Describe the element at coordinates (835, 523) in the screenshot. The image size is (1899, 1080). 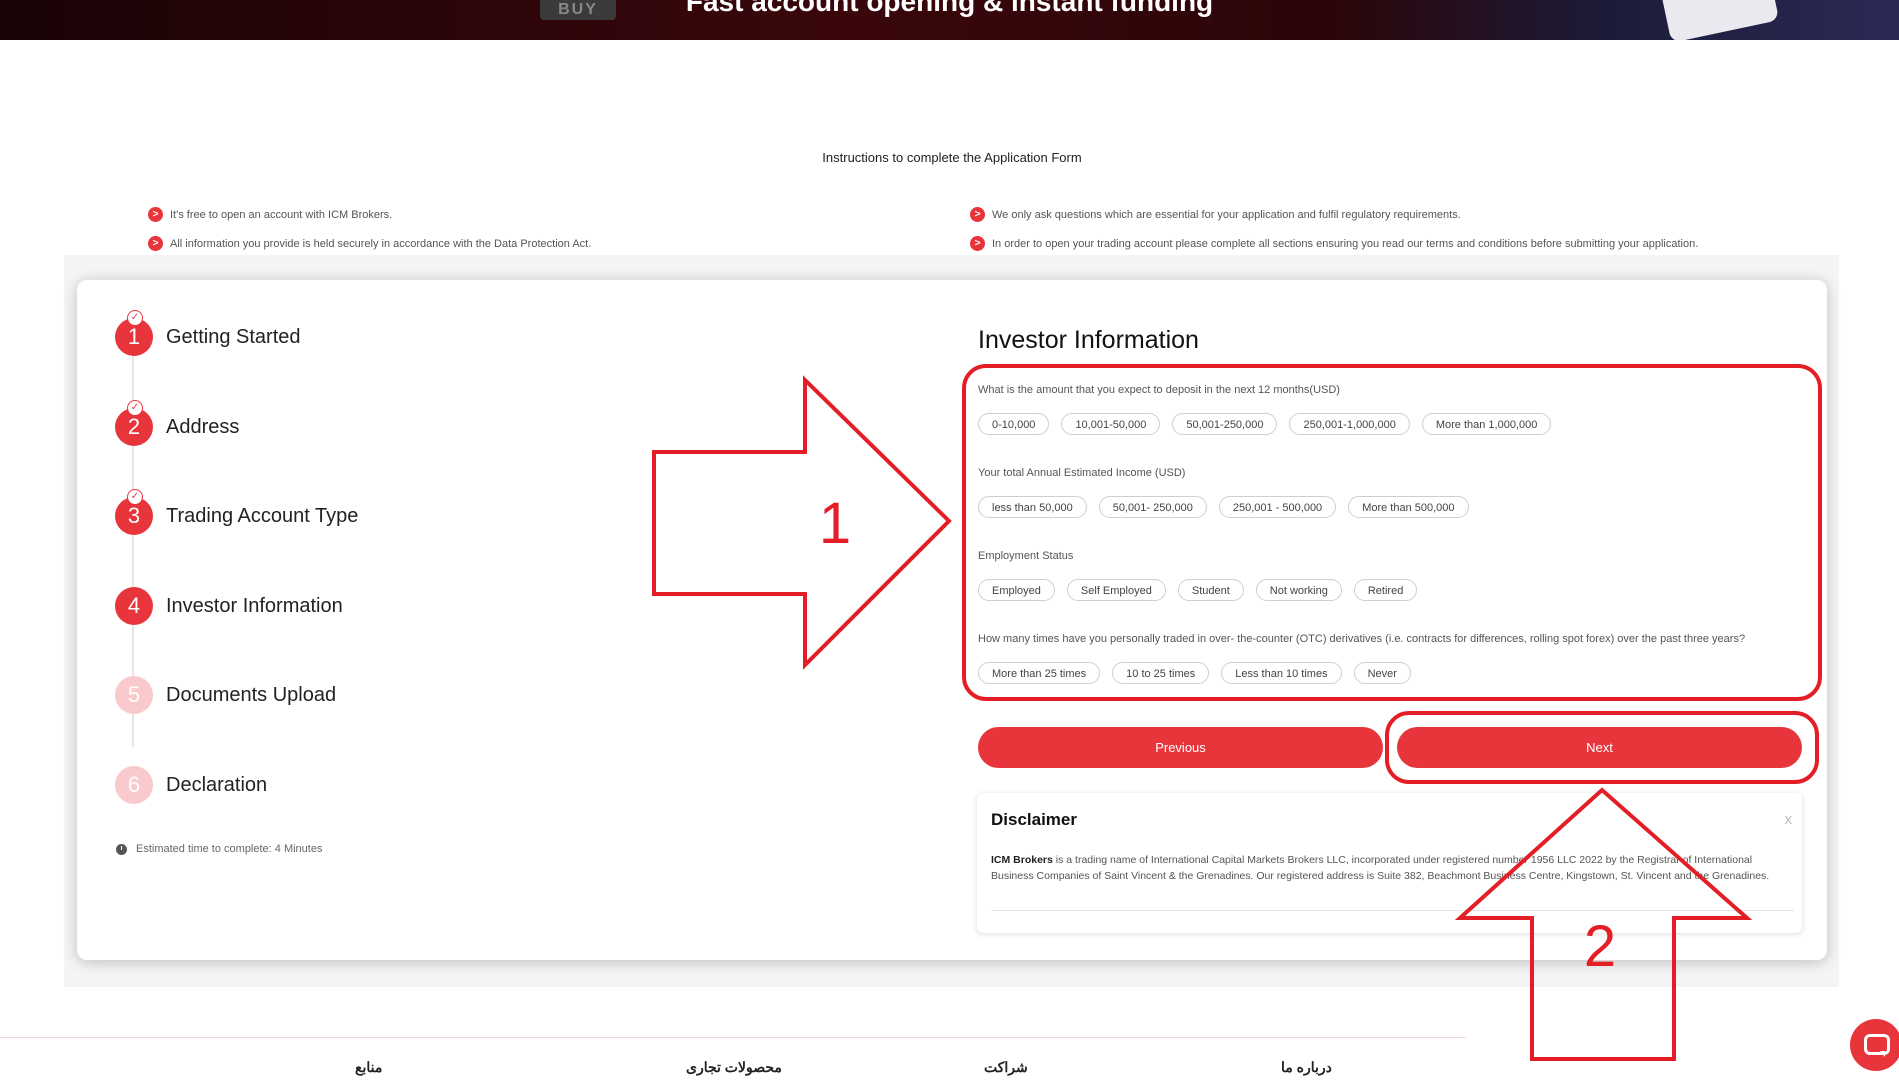
I see `annotation-label-1: 1` at that location.